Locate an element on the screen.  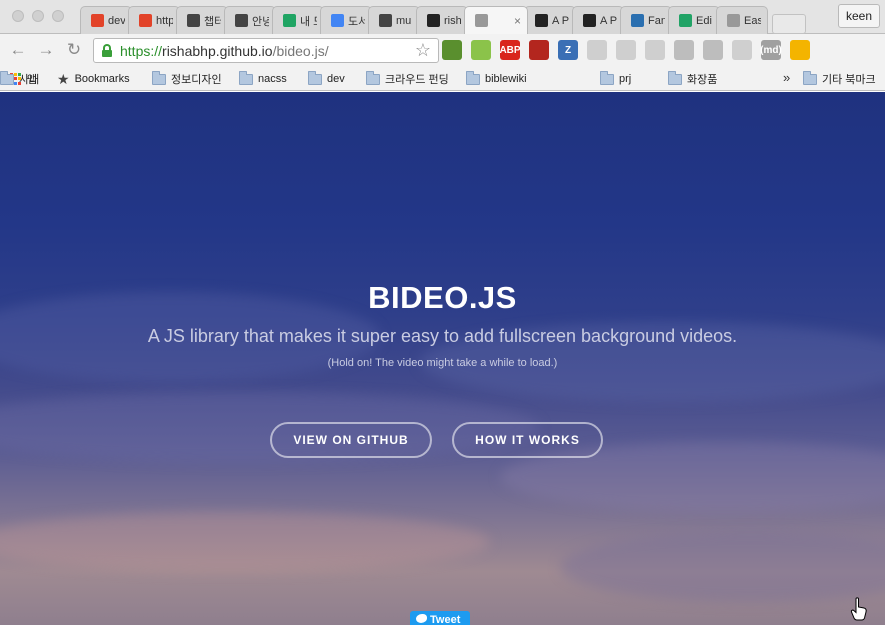
bookmarks-star-item: ★ Bookmarks is located at coordinates (93, 79).